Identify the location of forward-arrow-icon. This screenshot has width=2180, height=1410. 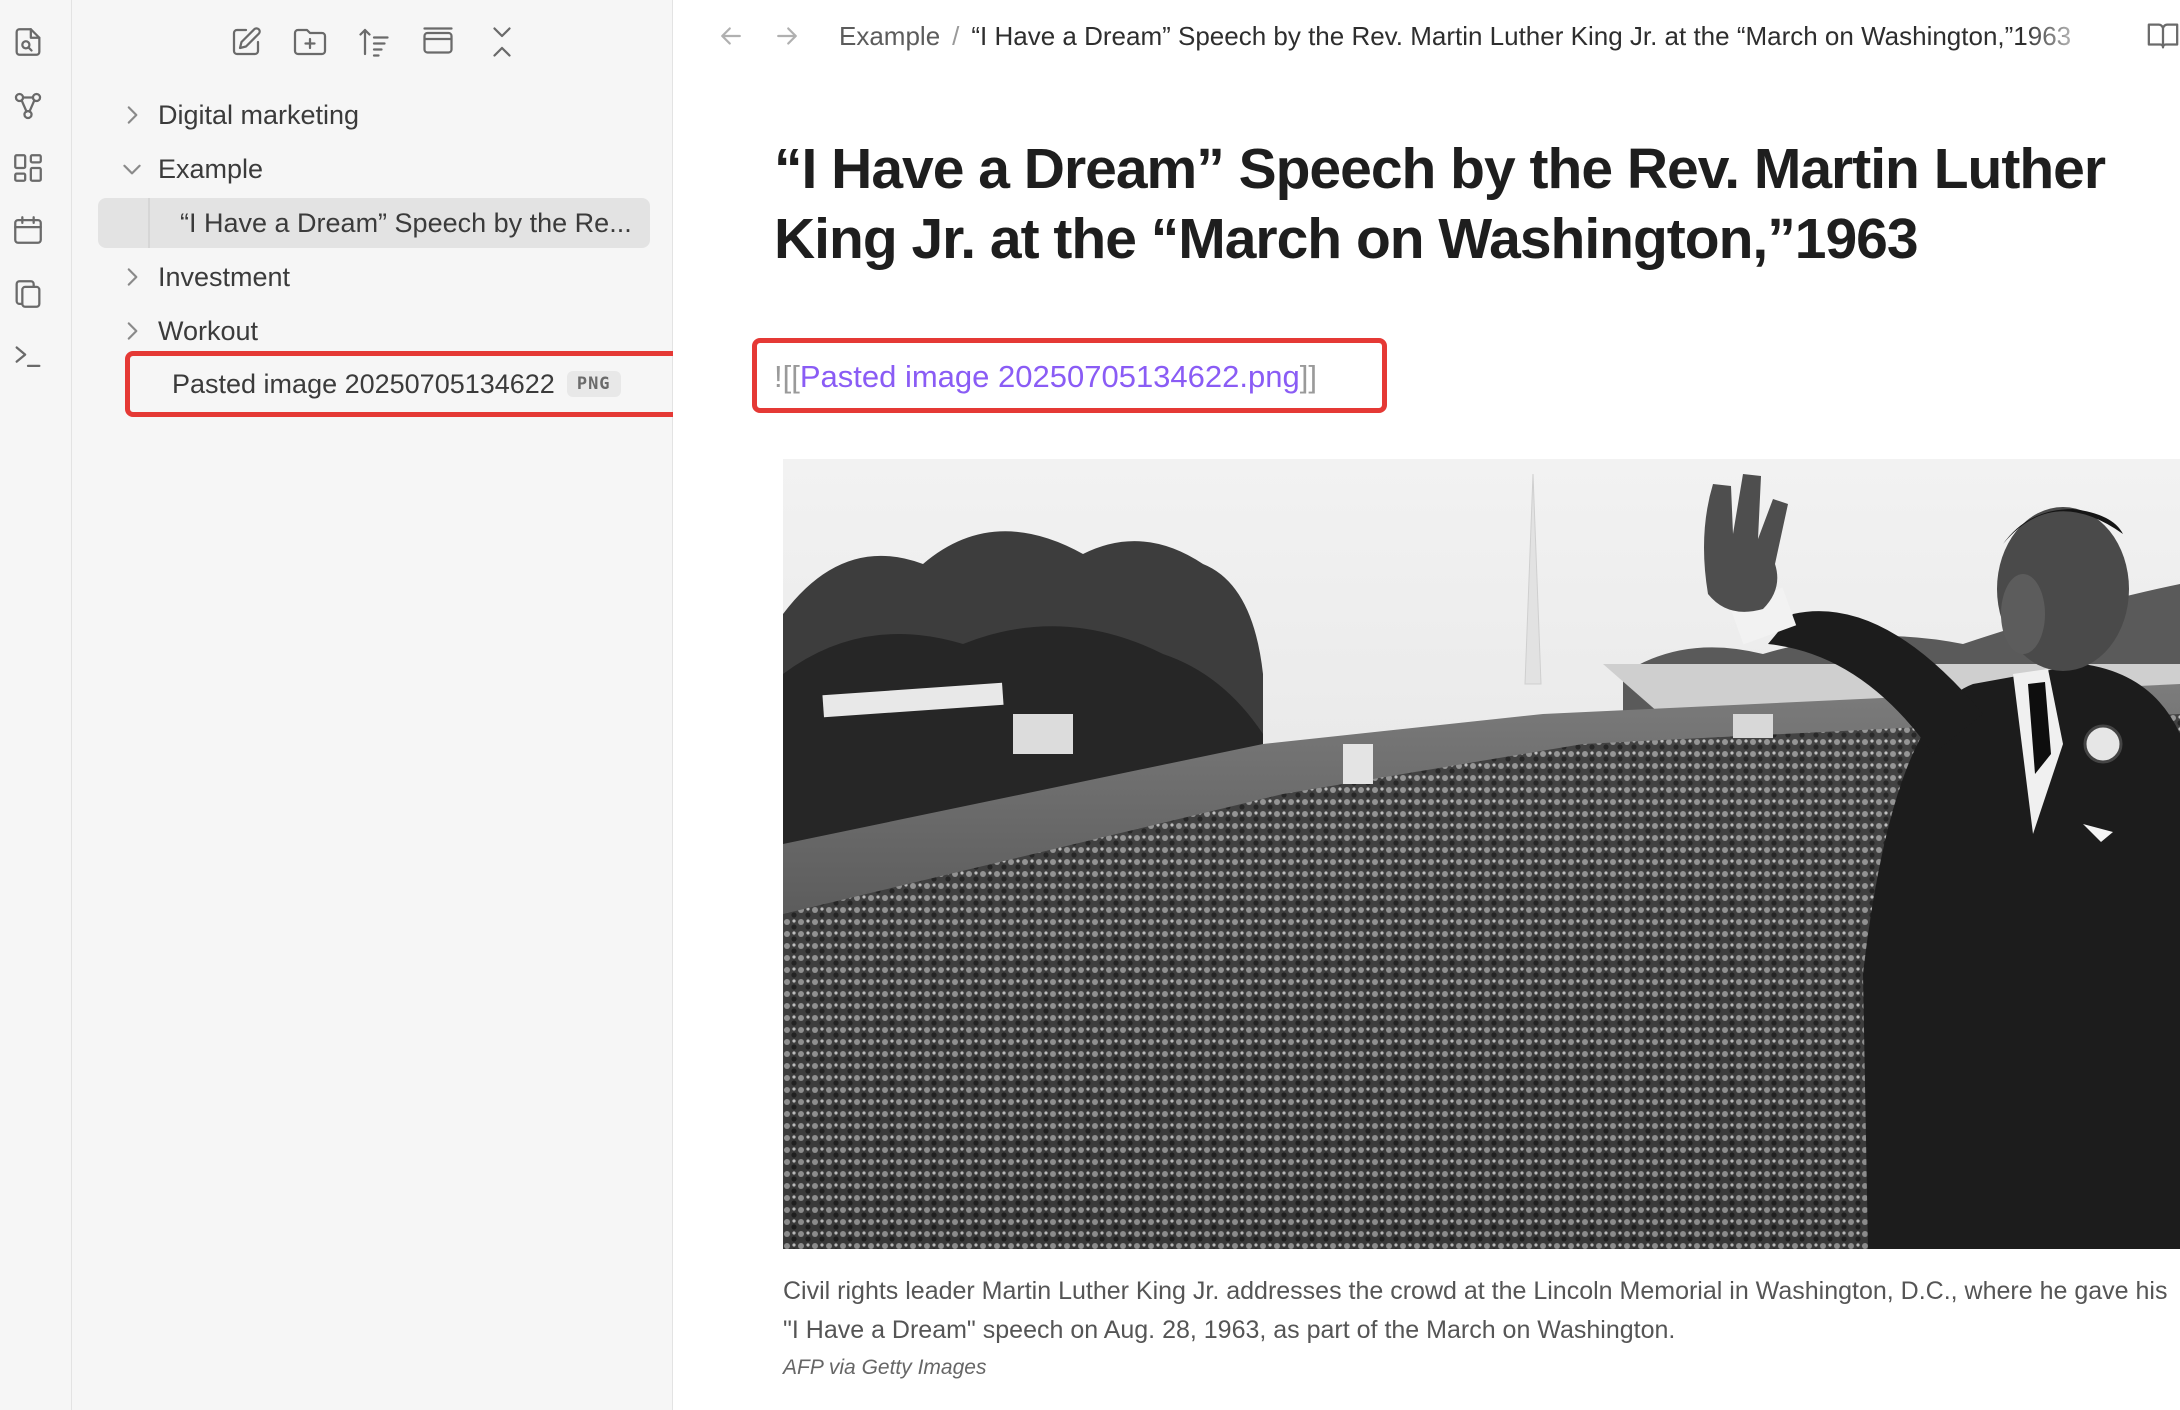
(787, 36).